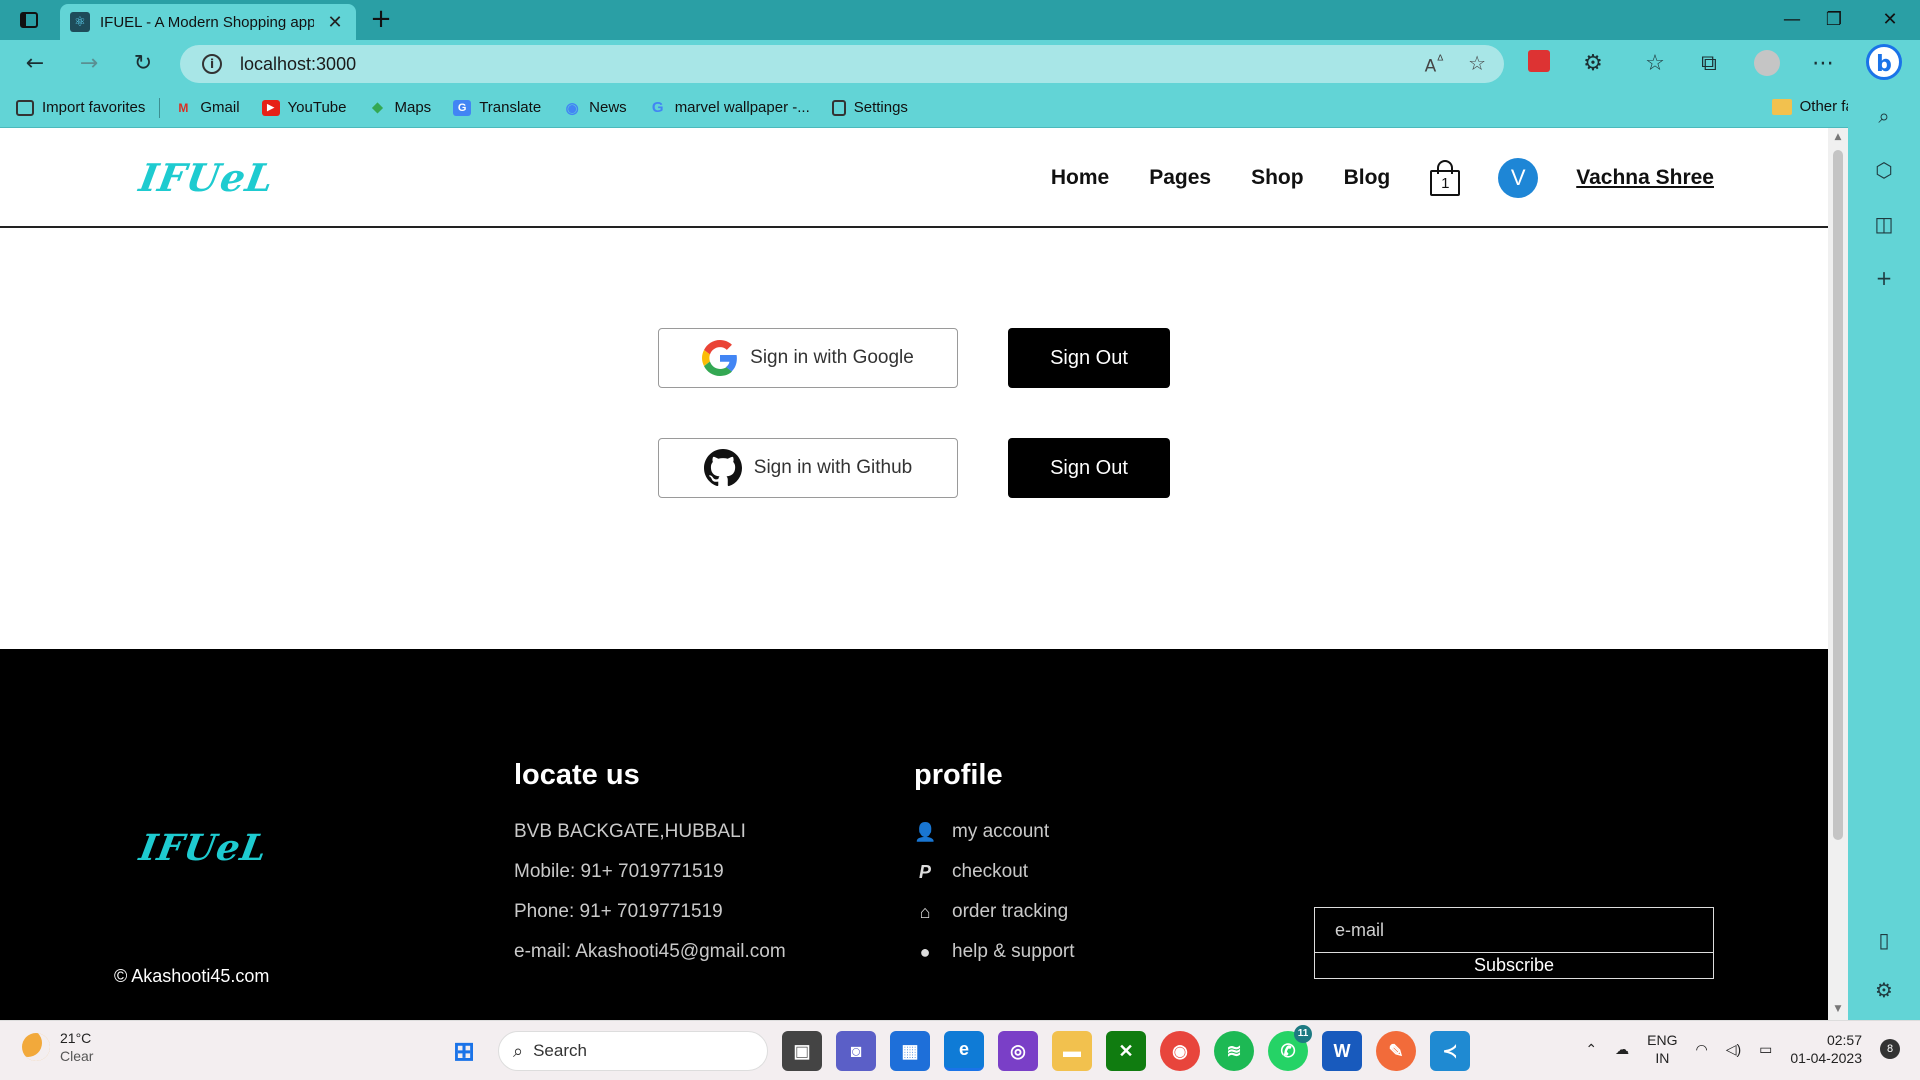  I want to click on cart-button: 1, so click(1445, 178).